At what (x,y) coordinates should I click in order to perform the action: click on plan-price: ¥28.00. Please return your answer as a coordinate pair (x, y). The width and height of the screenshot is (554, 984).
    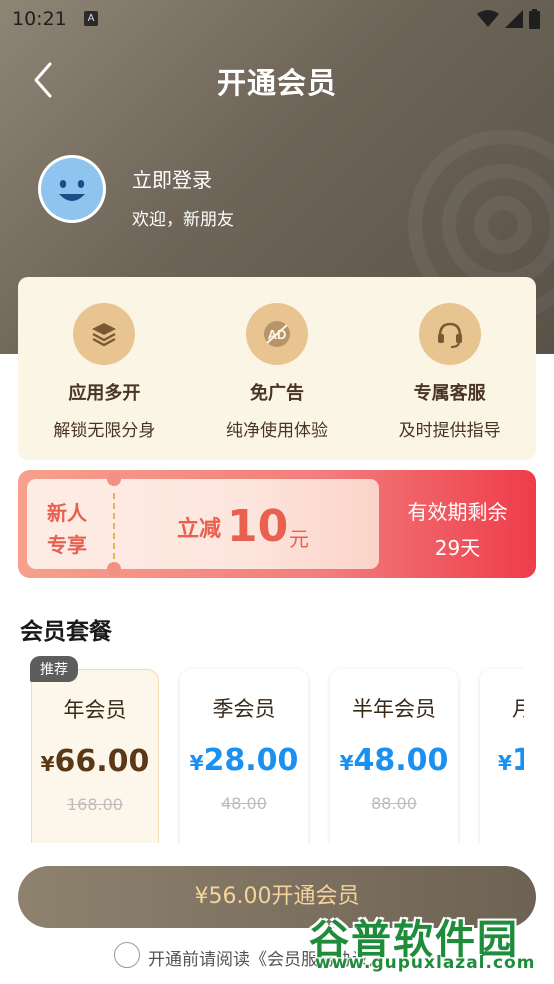
    Looking at the image, I should click on (244, 760).